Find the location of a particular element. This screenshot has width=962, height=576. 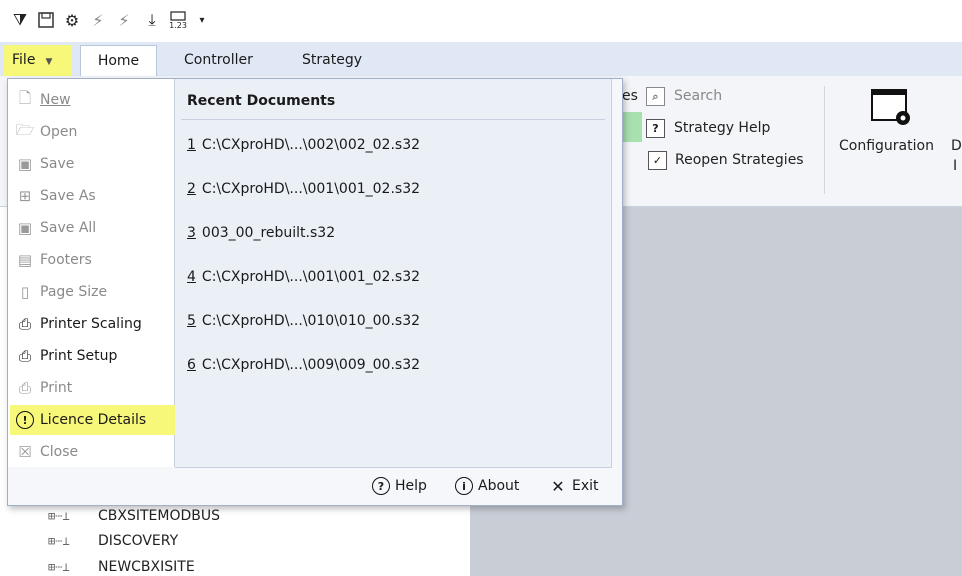

format-123-icon: 1.23 is located at coordinates (178, 20).